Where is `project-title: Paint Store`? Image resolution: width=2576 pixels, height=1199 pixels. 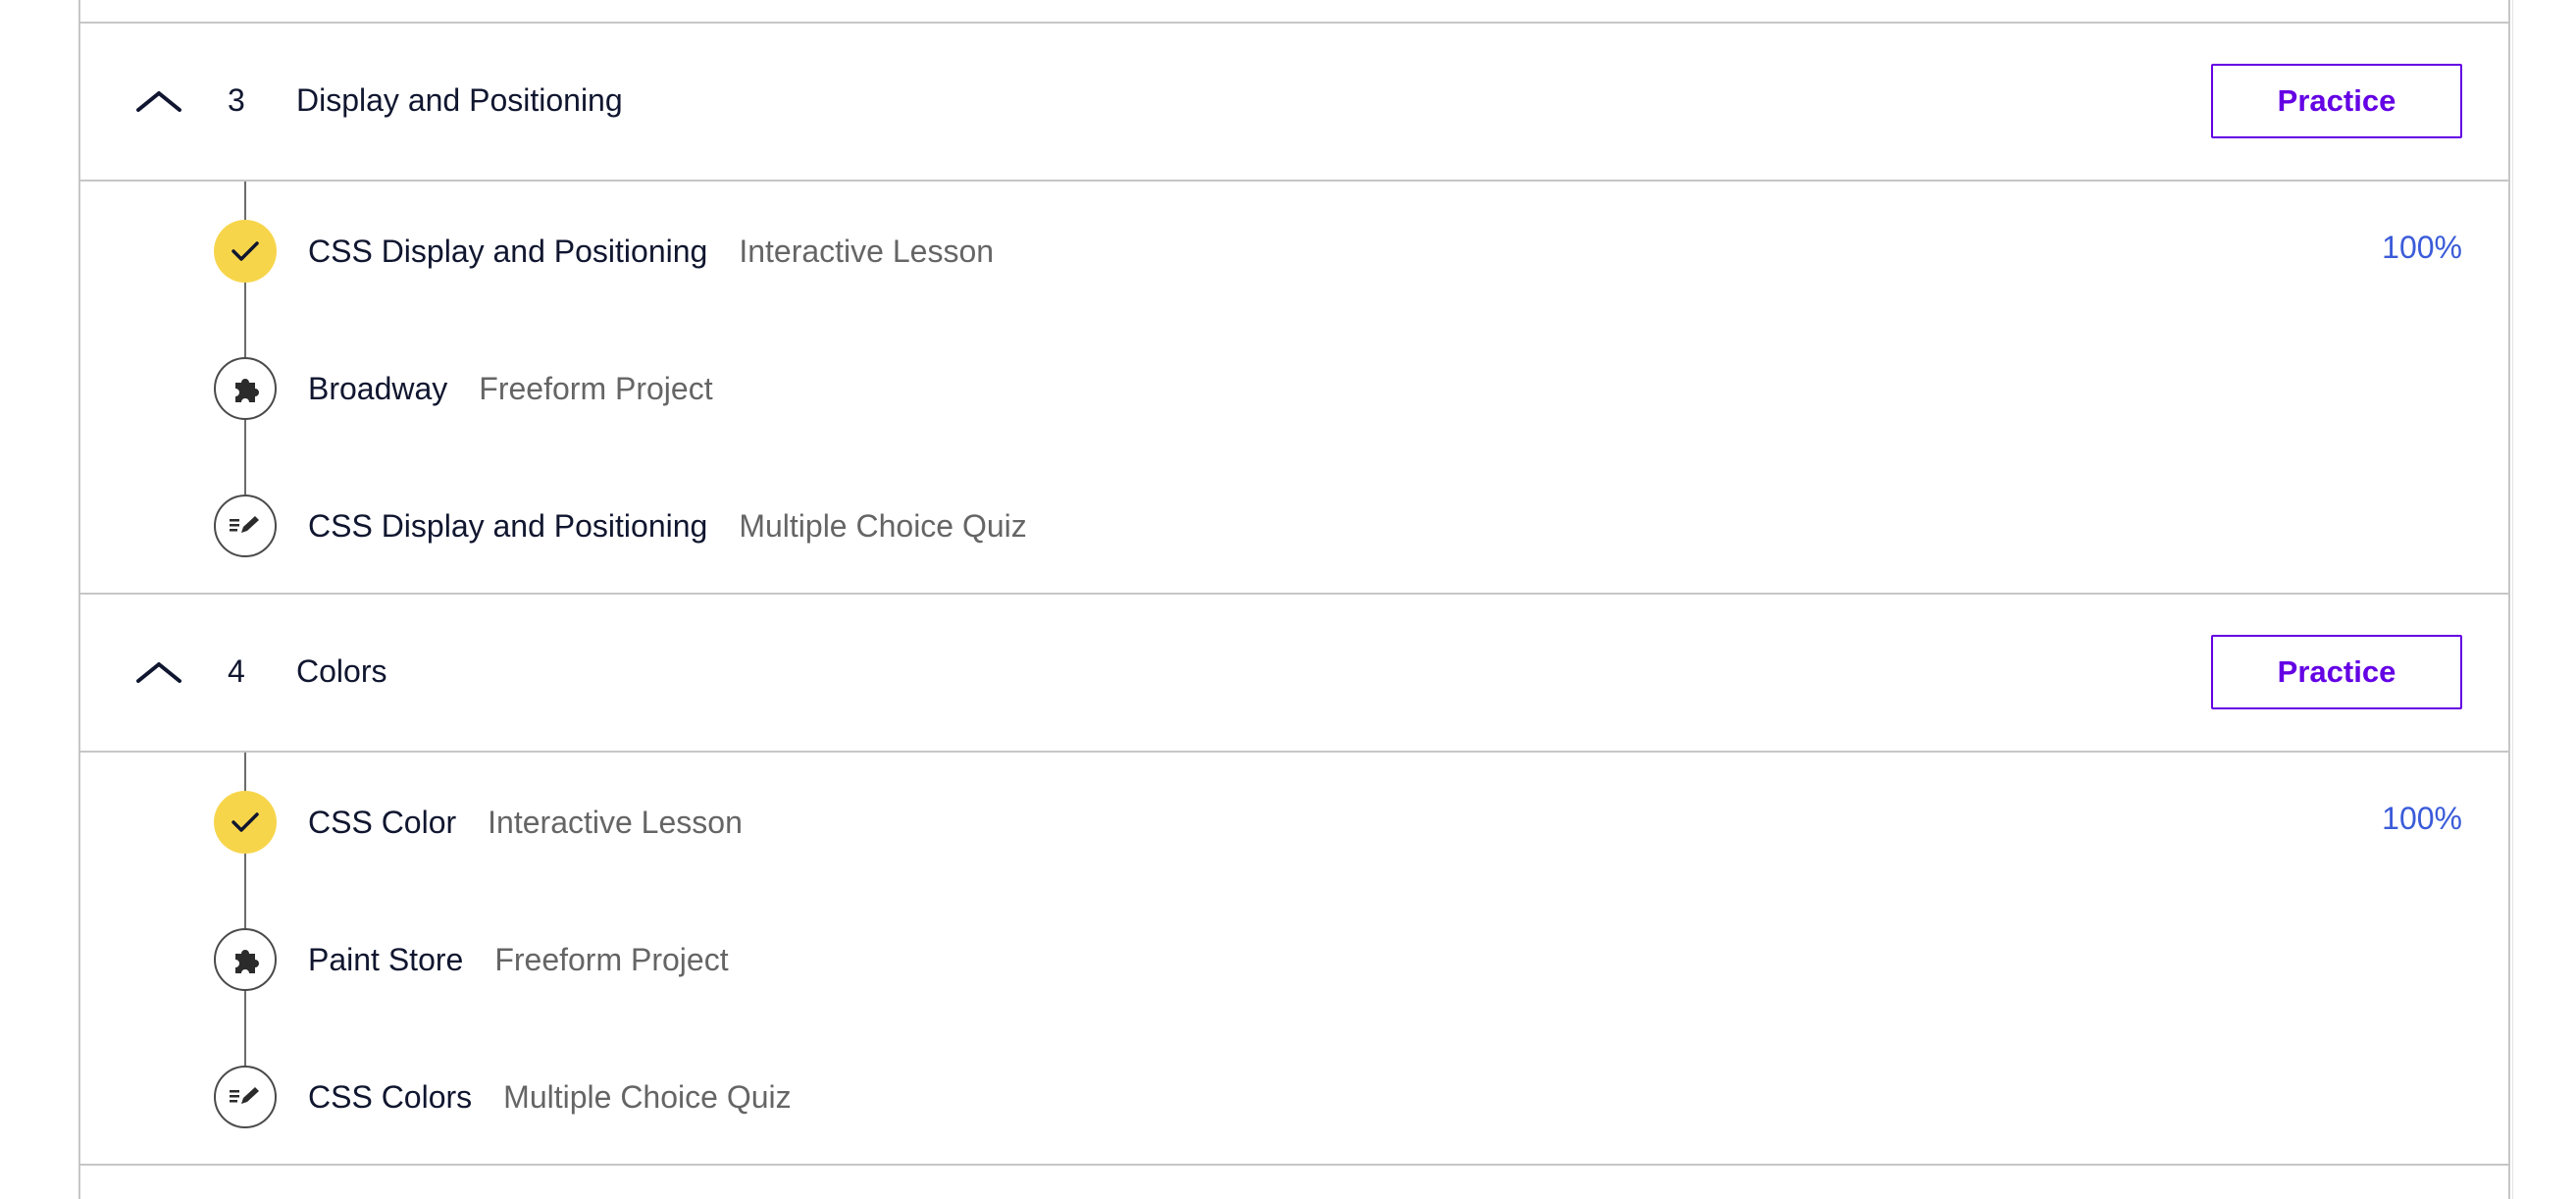 project-title: Paint Store is located at coordinates (386, 959).